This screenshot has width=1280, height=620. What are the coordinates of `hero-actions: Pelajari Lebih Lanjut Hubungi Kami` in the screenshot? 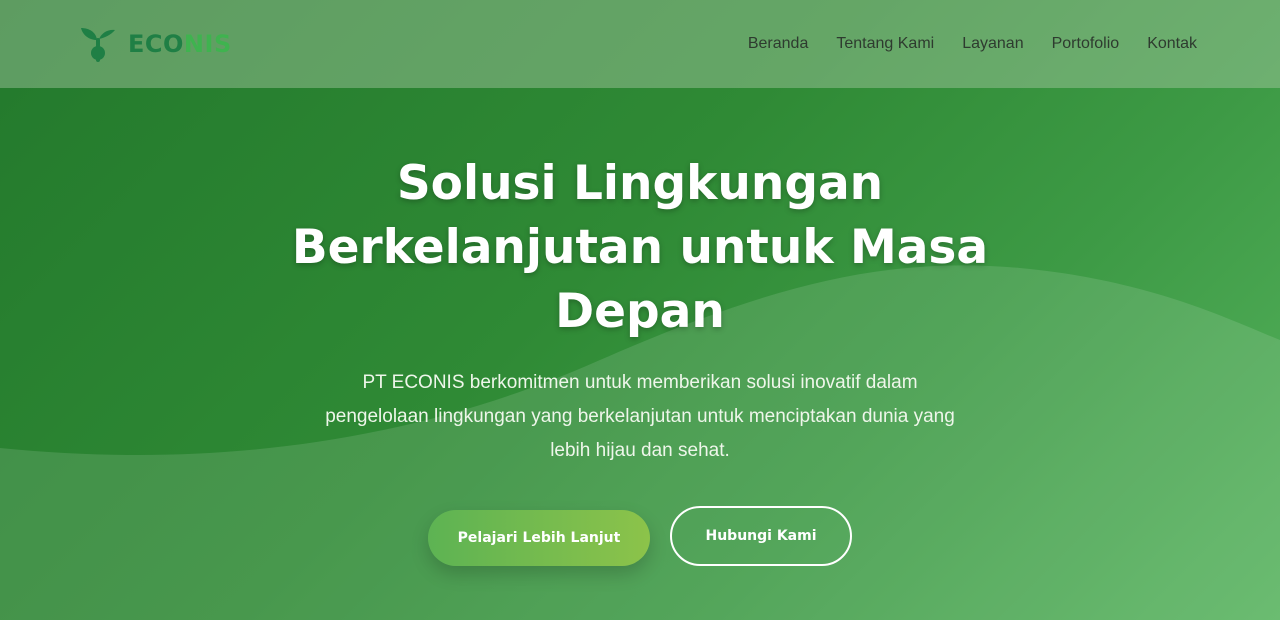 It's located at (640, 536).